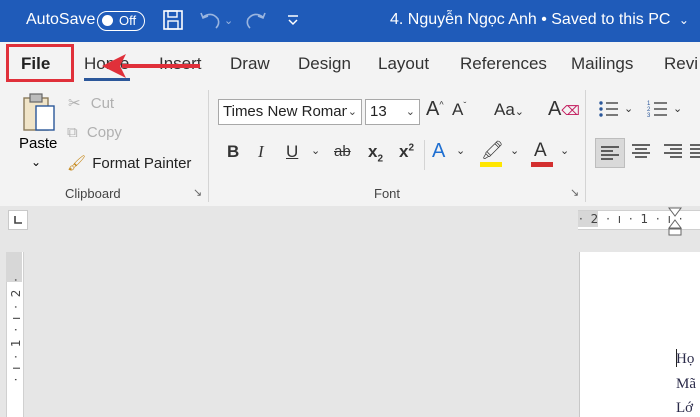 This screenshot has height=417, width=700. What do you see at coordinates (16, 329) in the screenshot?
I see `vertical-ruler-marks: · ı · 1 · ı · 2 ·` at bounding box center [16, 329].